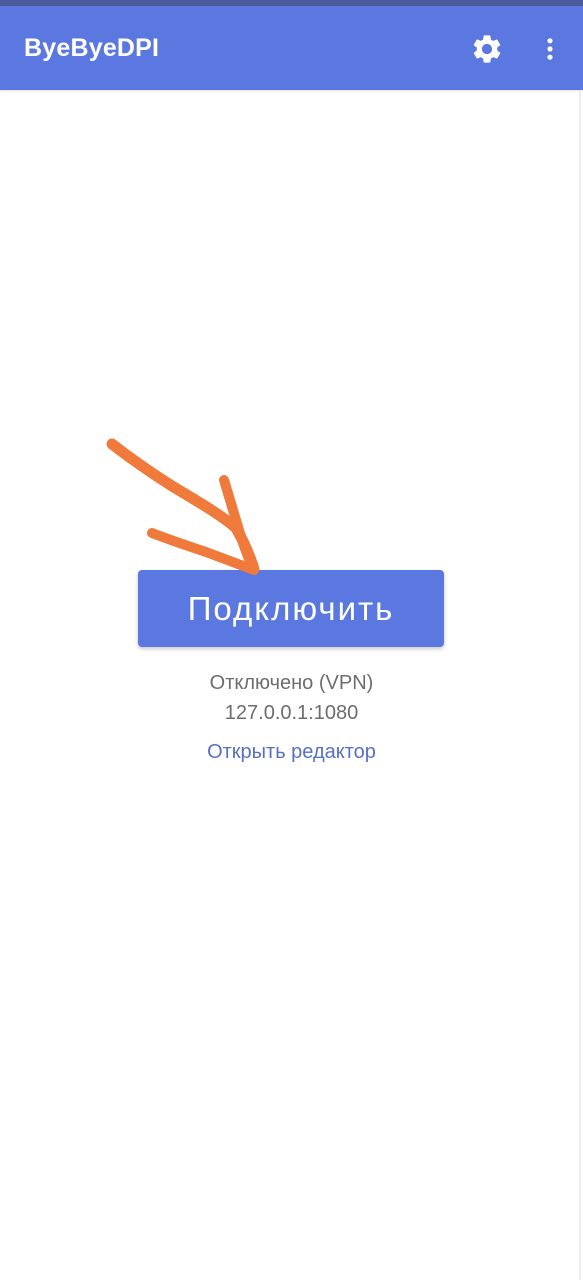 Image resolution: width=583 pixels, height=1280 pixels. Describe the element at coordinates (291, 752) in the screenshot. I see `open-editor-link: Открыть редактор` at that location.